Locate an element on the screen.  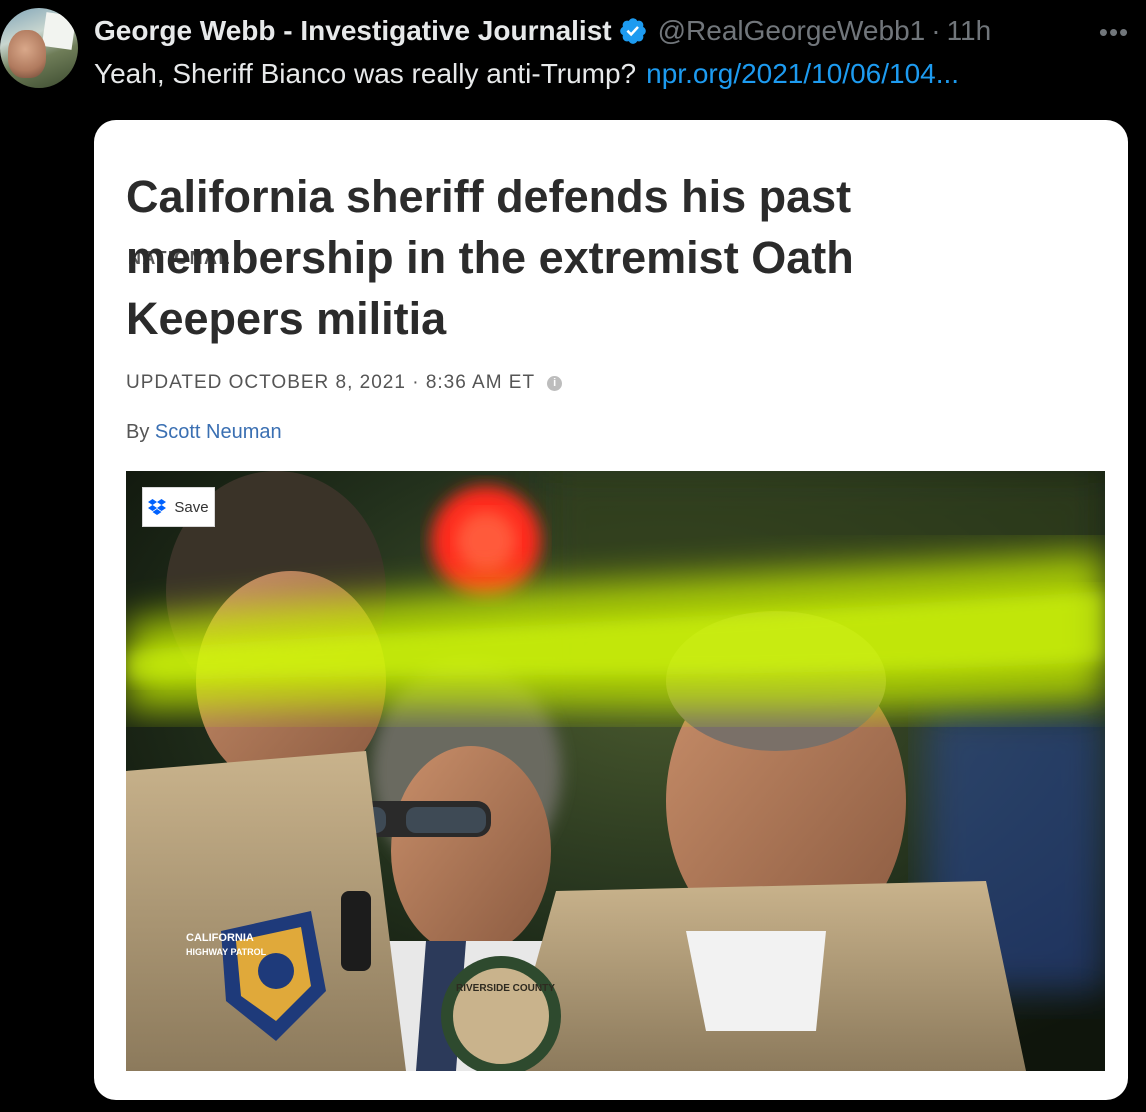
author-name: George Webb - Investigative Journalist is located at coordinates (353, 31).